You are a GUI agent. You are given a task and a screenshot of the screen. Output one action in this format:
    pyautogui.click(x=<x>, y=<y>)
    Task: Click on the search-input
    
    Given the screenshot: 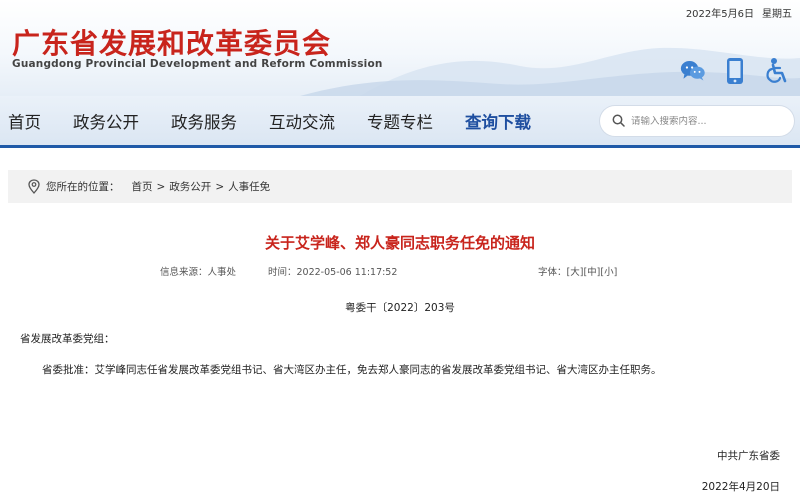 What is the action you would take?
    pyautogui.click(x=706, y=121)
    